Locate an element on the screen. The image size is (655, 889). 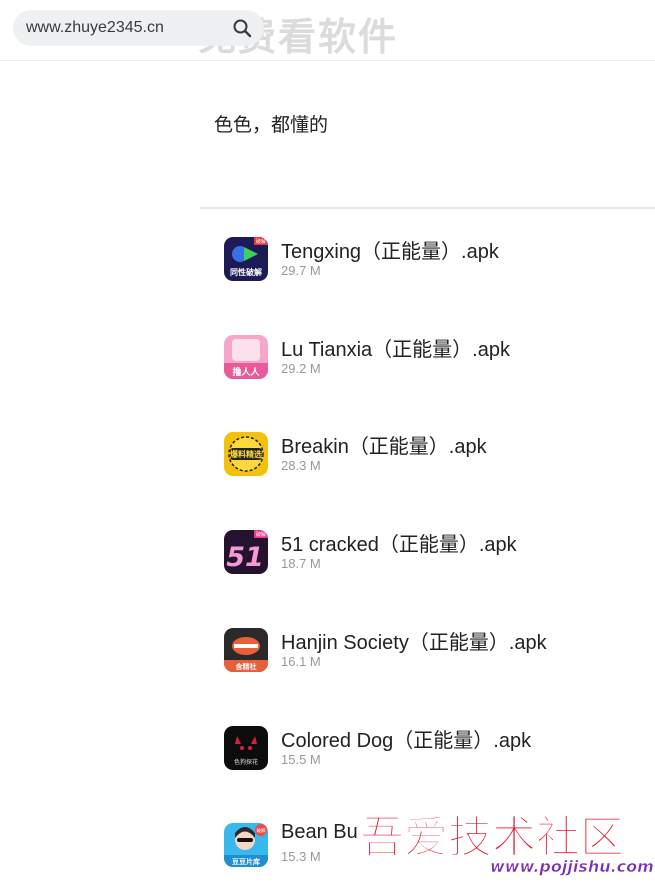
file-name: Bean Bu is located at coordinates (319, 832).